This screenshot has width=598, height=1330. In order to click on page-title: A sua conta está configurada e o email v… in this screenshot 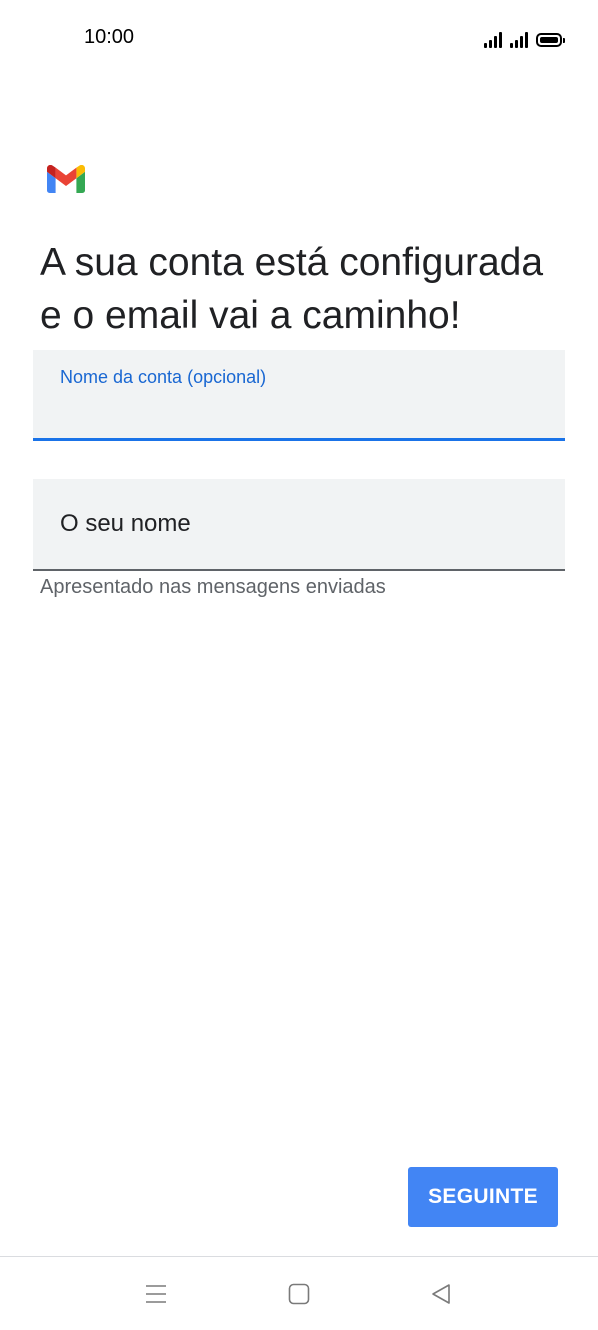, I will do `click(292, 289)`.